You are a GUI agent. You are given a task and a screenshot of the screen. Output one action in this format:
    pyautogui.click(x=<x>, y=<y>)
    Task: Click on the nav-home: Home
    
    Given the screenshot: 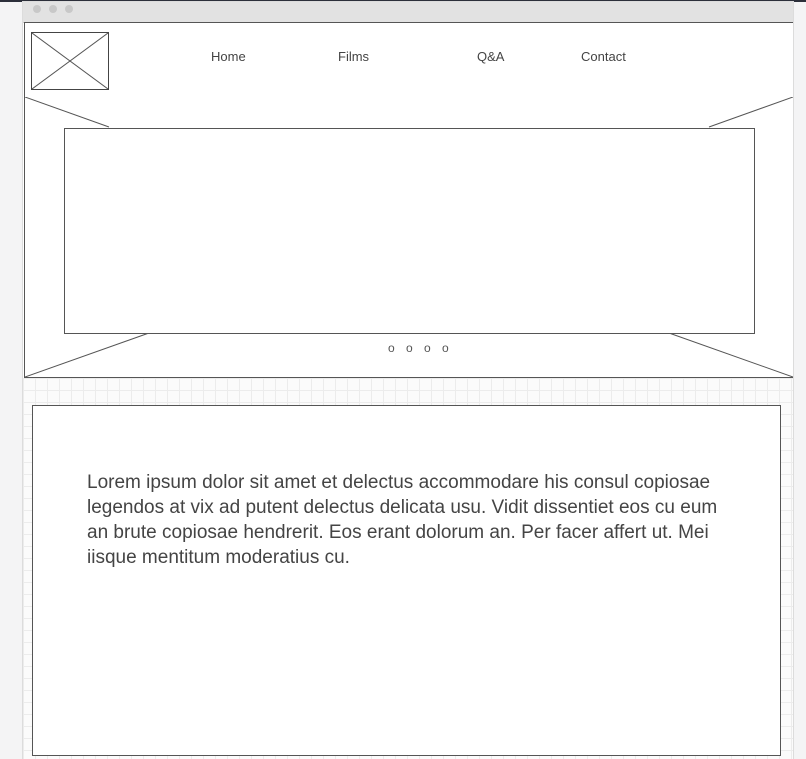 What is the action you would take?
    pyautogui.click(x=228, y=56)
    